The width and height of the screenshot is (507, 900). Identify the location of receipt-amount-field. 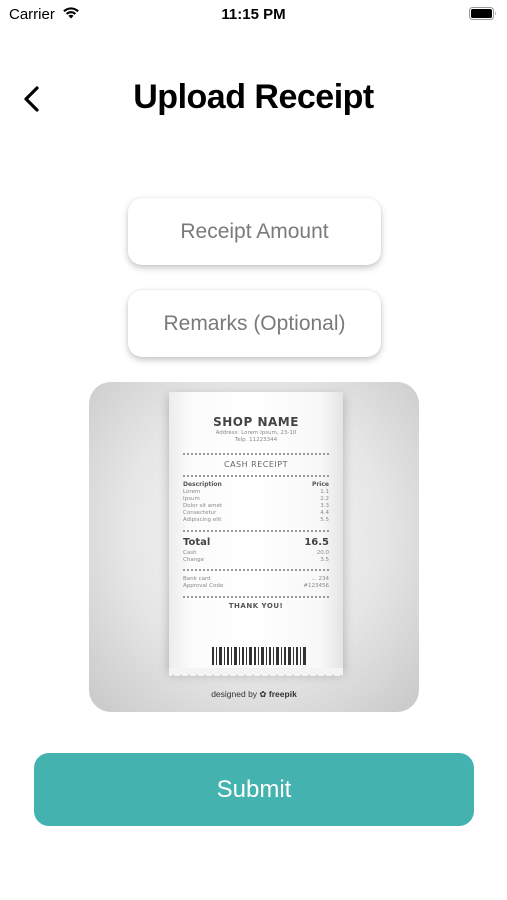
(254, 231).